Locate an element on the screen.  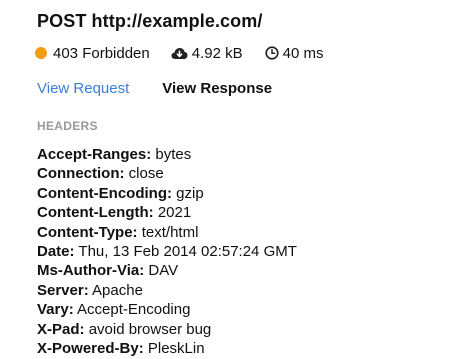
status-text: 403 Forbidden is located at coordinates (101, 53).